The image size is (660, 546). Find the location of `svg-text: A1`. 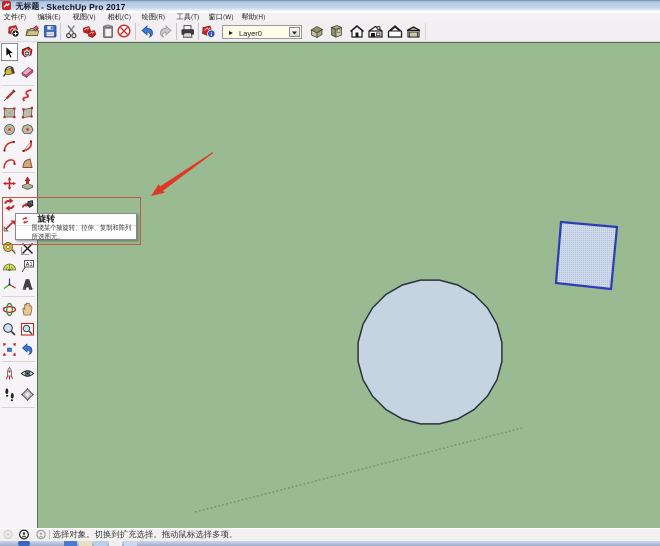

svg-text: A1 is located at coordinates (29, 265).